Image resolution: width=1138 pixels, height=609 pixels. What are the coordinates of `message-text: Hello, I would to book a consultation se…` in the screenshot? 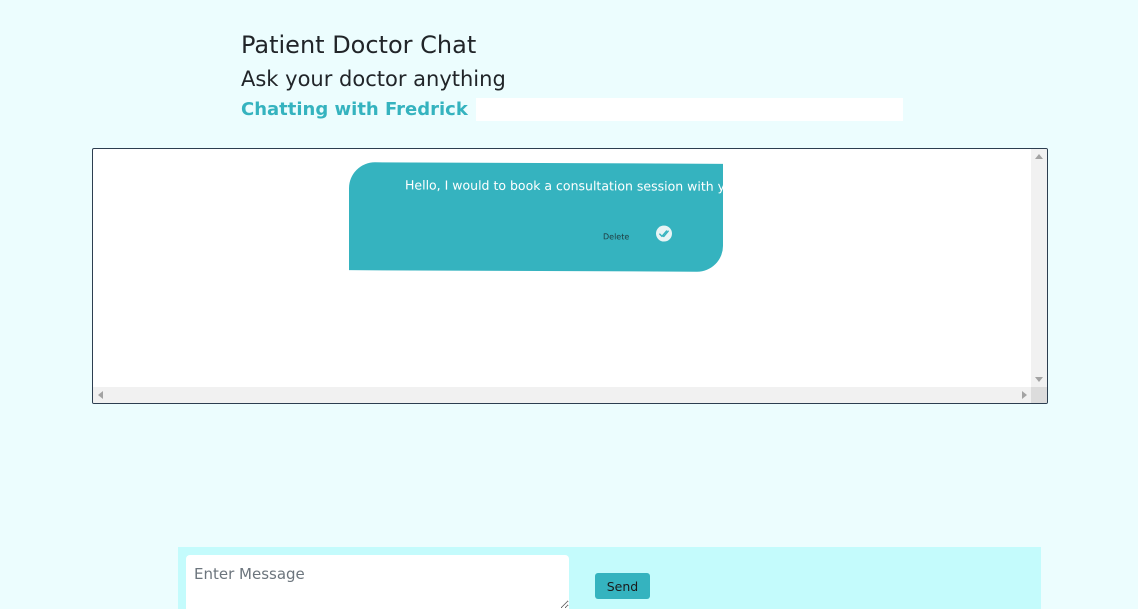 It's located at (573, 185).